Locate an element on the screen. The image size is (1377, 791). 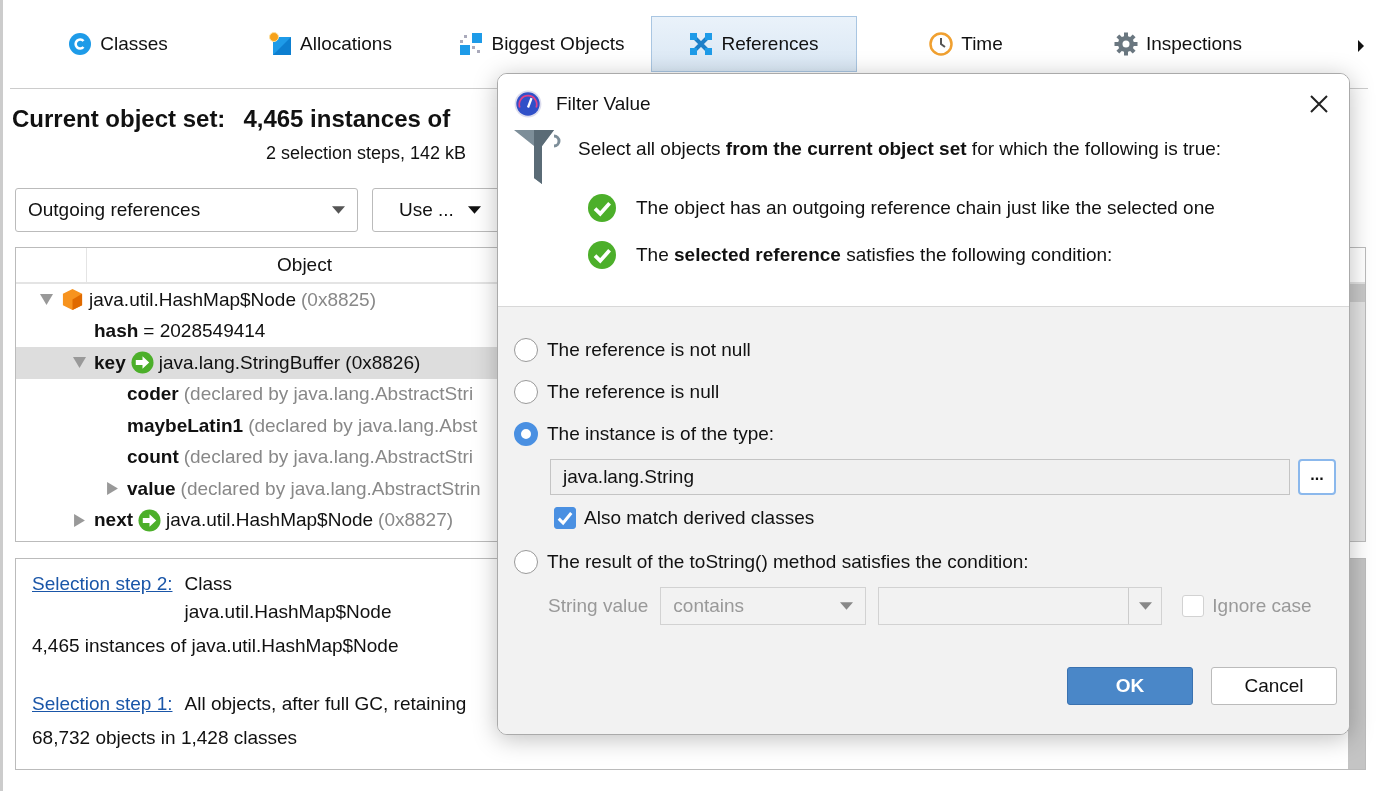
string-value-label: String value is located at coordinates (598, 606).